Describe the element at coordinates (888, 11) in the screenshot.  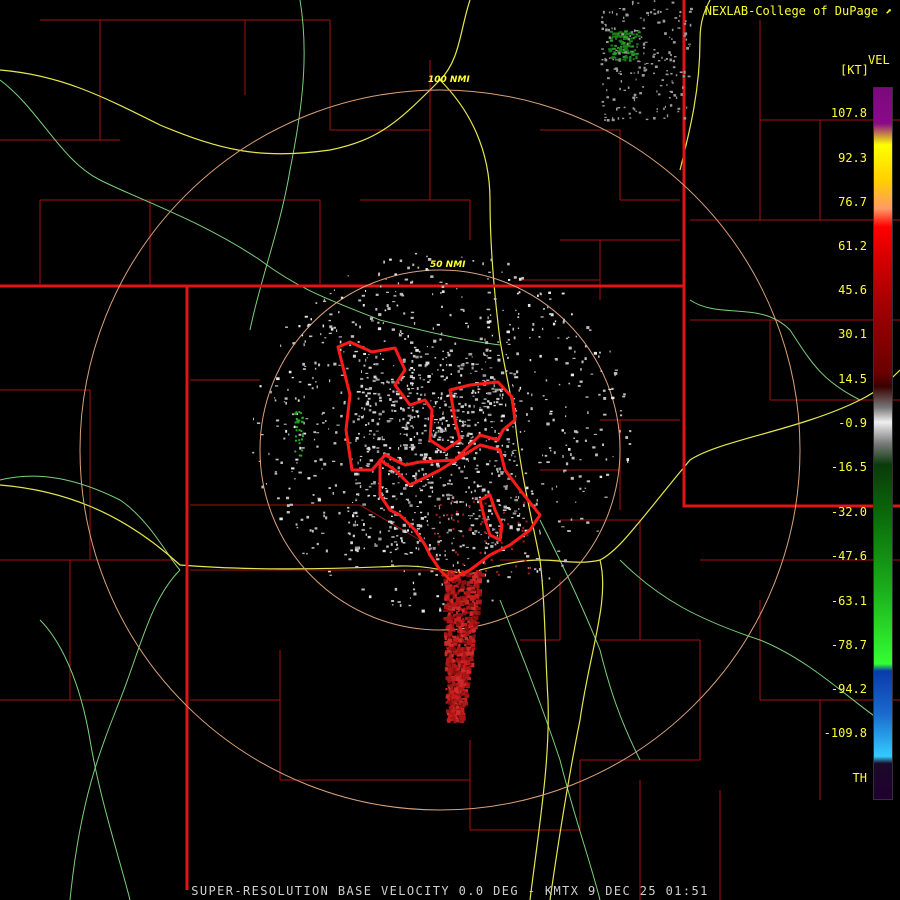
I see `external-link-icon: ⬈` at that location.